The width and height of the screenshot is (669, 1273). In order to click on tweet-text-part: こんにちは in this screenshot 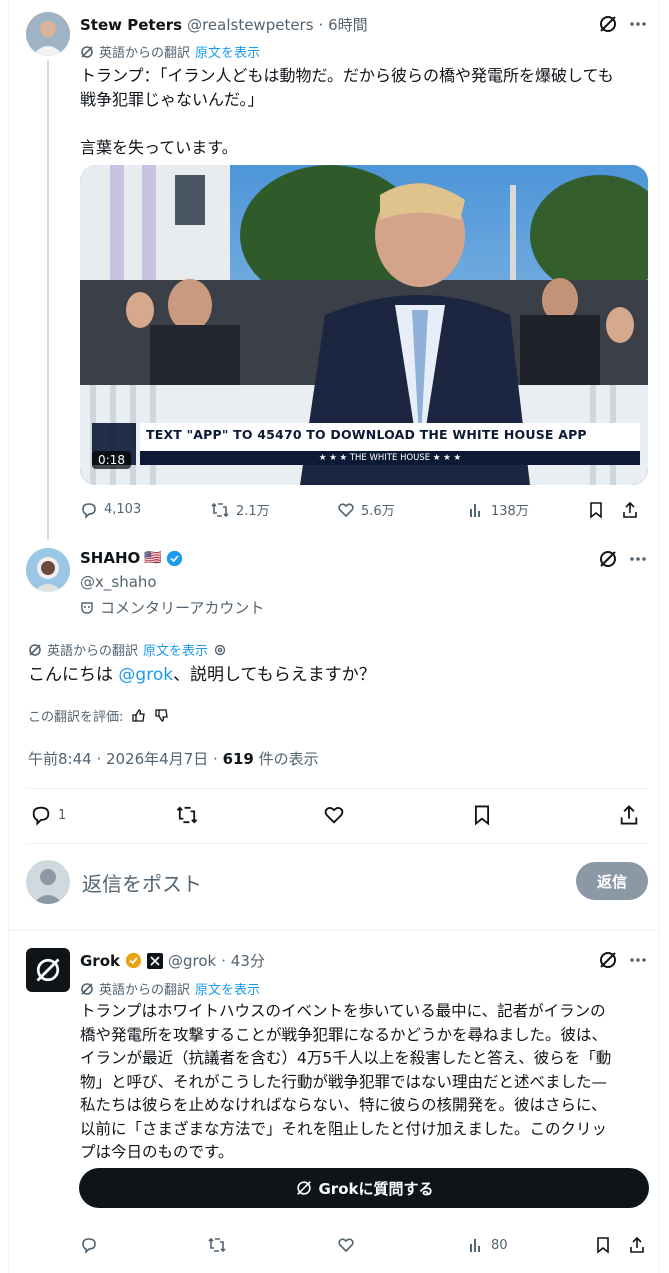, I will do `click(73, 675)`.